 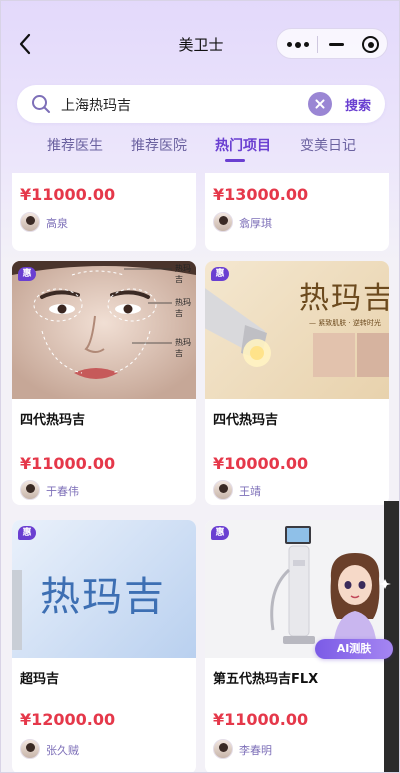 I want to click on nav-bar: 美卫士, so click(x=200, y=43).